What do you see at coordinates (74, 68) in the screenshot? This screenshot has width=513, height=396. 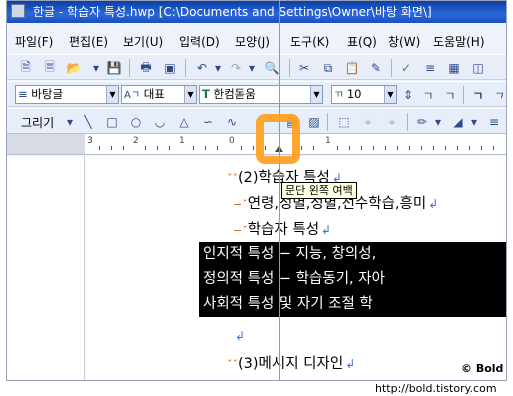 I see `open-folder-icon: 📂` at bounding box center [74, 68].